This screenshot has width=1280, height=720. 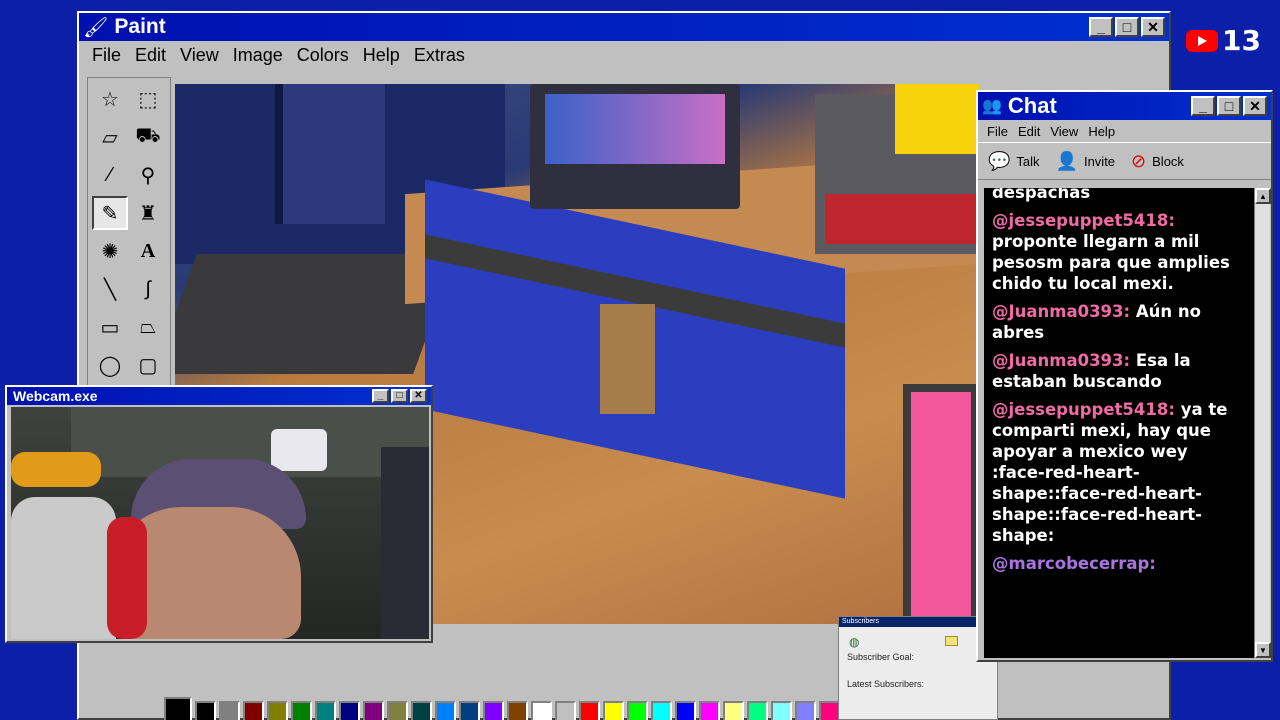 What do you see at coordinates (1124, 106) in the screenshot?
I see `chat-title-bar: 👥 Chat _ □ ✕` at bounding box center [1124, 106].